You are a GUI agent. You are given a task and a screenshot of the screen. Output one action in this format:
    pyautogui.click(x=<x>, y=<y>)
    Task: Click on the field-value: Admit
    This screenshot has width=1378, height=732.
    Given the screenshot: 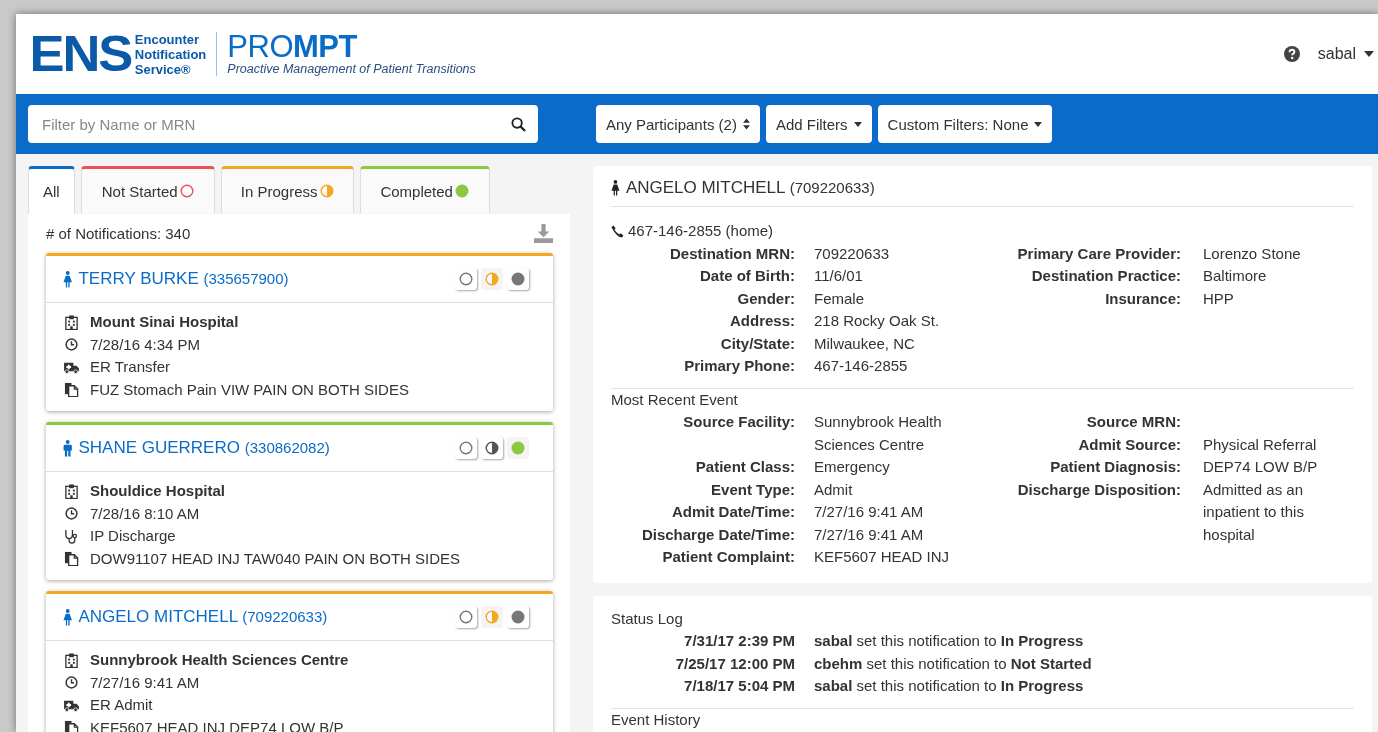 What is the action you would take?
    pyautogui.click(x=834, y=489)
    